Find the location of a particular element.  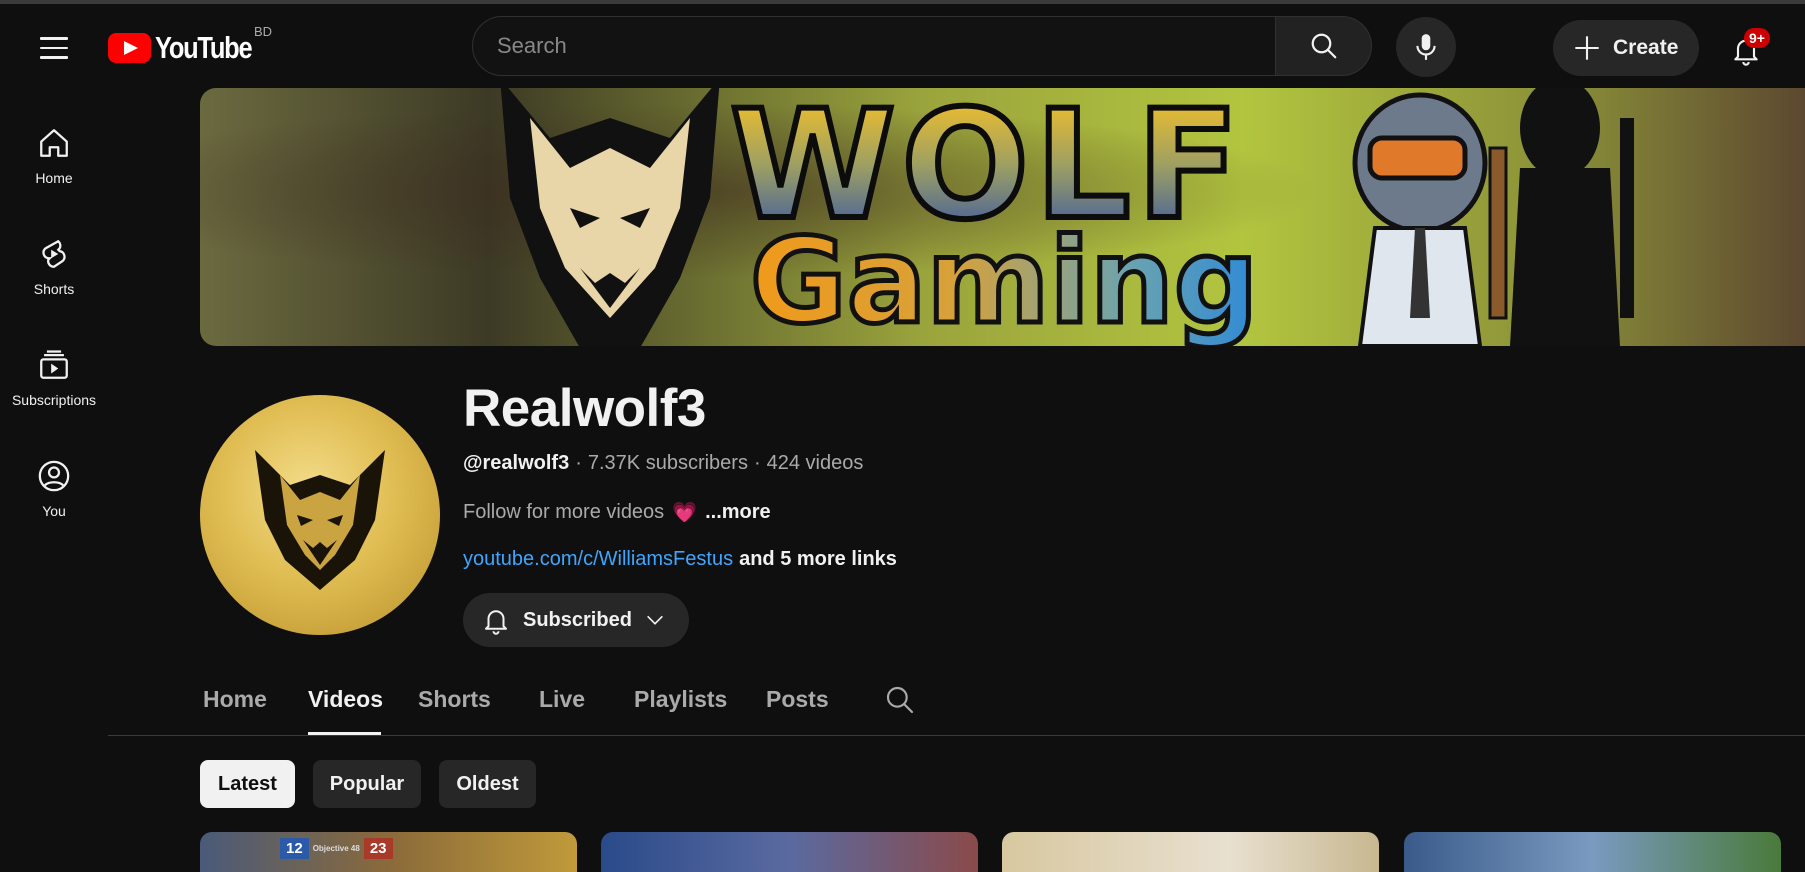

subscriber-count: 7.37K subscribers is located at coordinates (667, 463).